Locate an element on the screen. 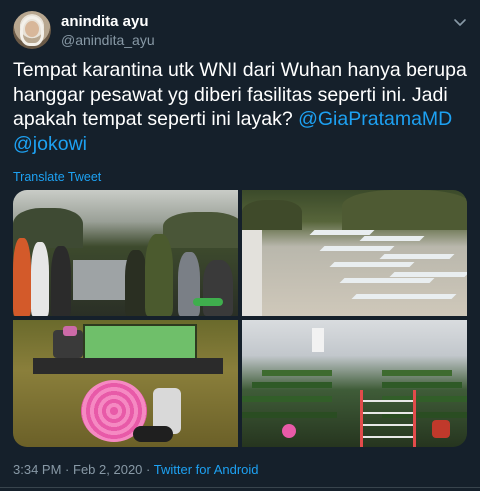 This screenshot has width=480, height=491. mention-jokowi: @jokowi is located at coordinates (50, 144).